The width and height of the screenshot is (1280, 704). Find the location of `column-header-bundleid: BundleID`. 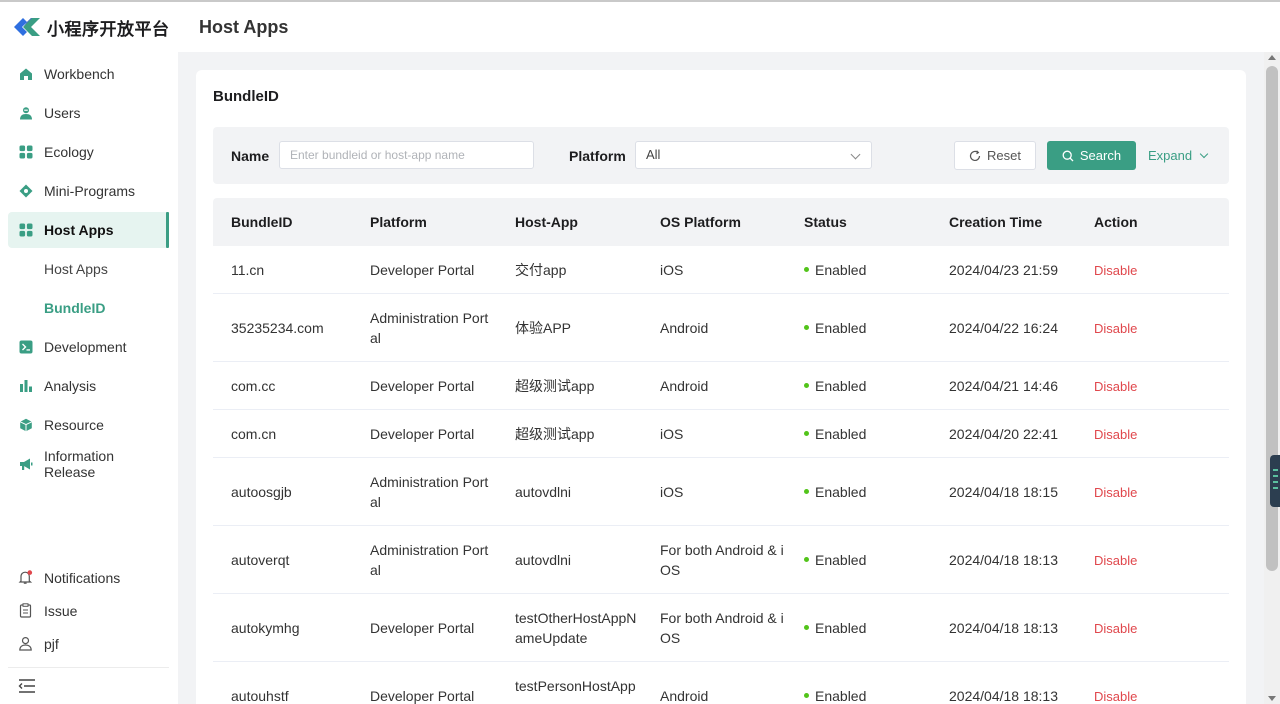

column-header-bundleid: BundleID is located at coordinates (261, 222).